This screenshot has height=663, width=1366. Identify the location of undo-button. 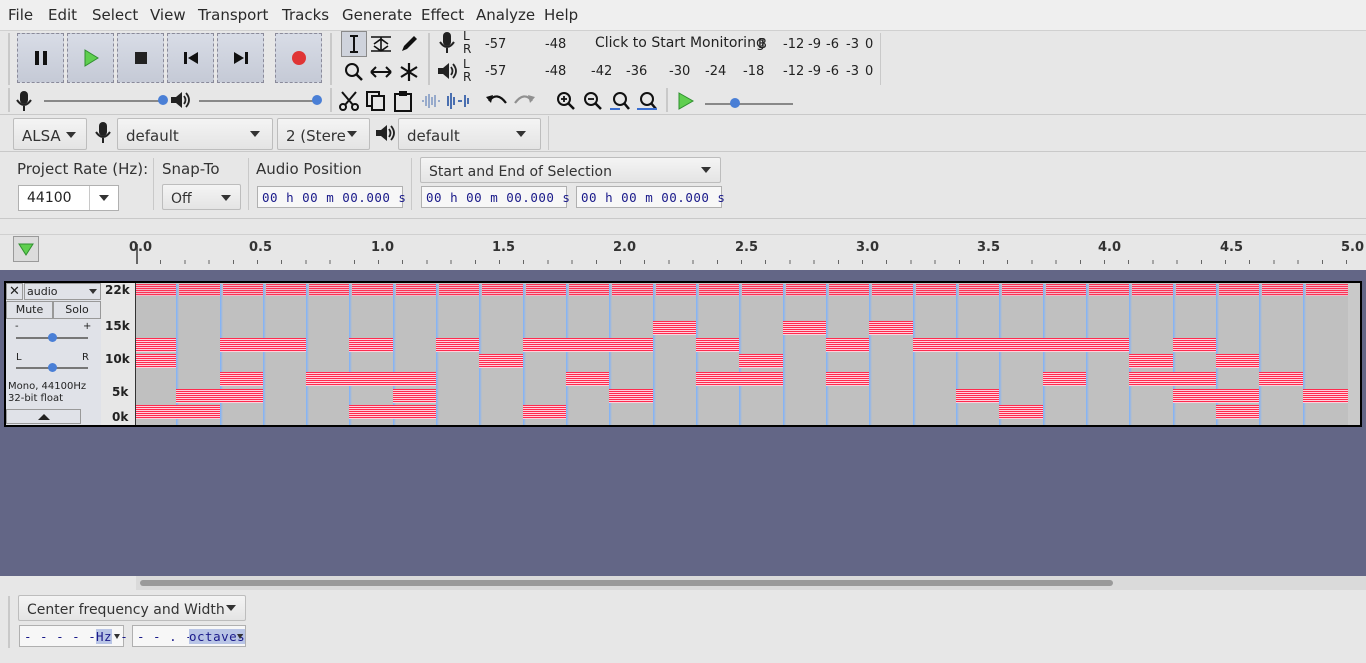
(497, 101).